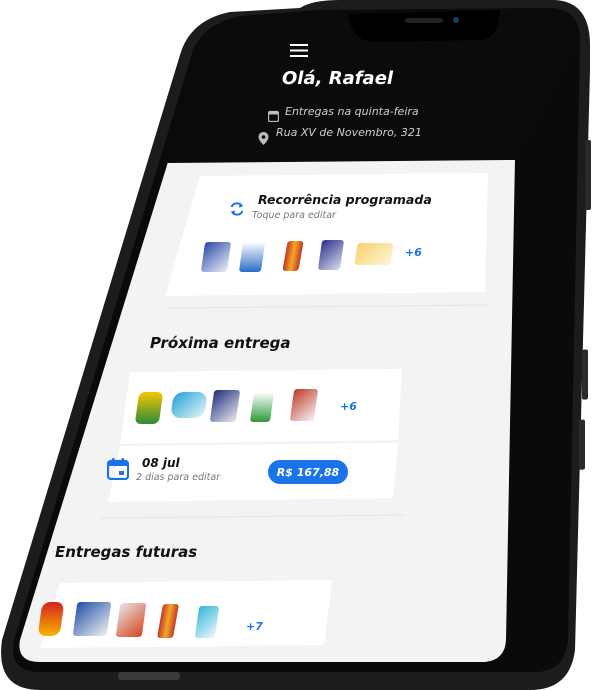 This screenshot has height=690, width=594. Describe the element at coordinates (349, 132) in the screenshot. I see `address-text: Rua XV de Novembro, 321` at that location.